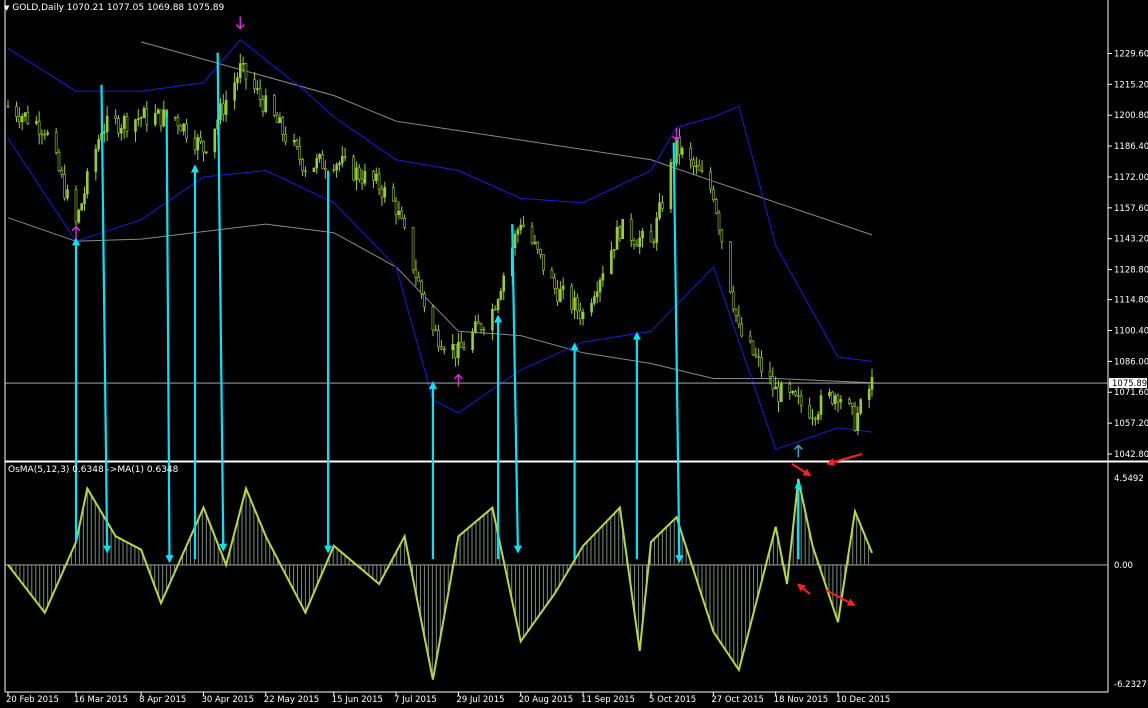  What do you see at coordinates (737, 699) in the screenshot?
I see `time-tick-label: 27 Oct 2015` at bounding box center [737, 699].